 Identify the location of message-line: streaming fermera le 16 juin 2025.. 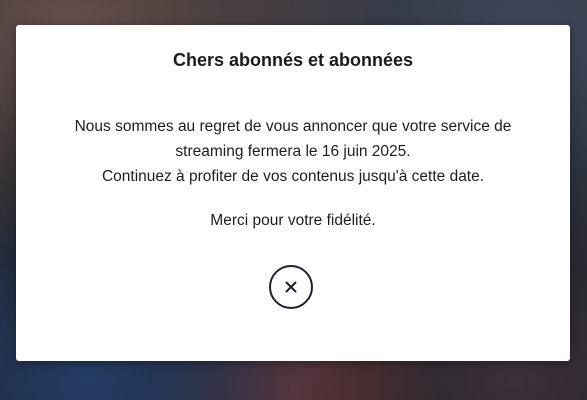
(293, 151).